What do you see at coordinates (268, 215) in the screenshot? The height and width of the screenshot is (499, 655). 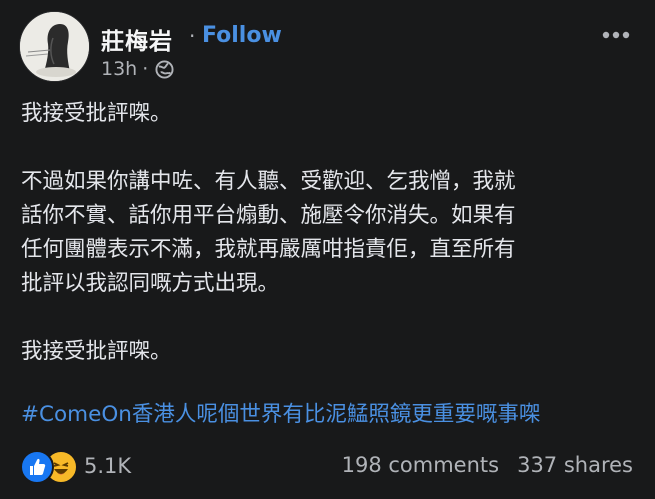 I see `post-paragraph: 話你不實、話你用平台煽動、施壓令你消失。如果有` at bounding box center [268, 215].